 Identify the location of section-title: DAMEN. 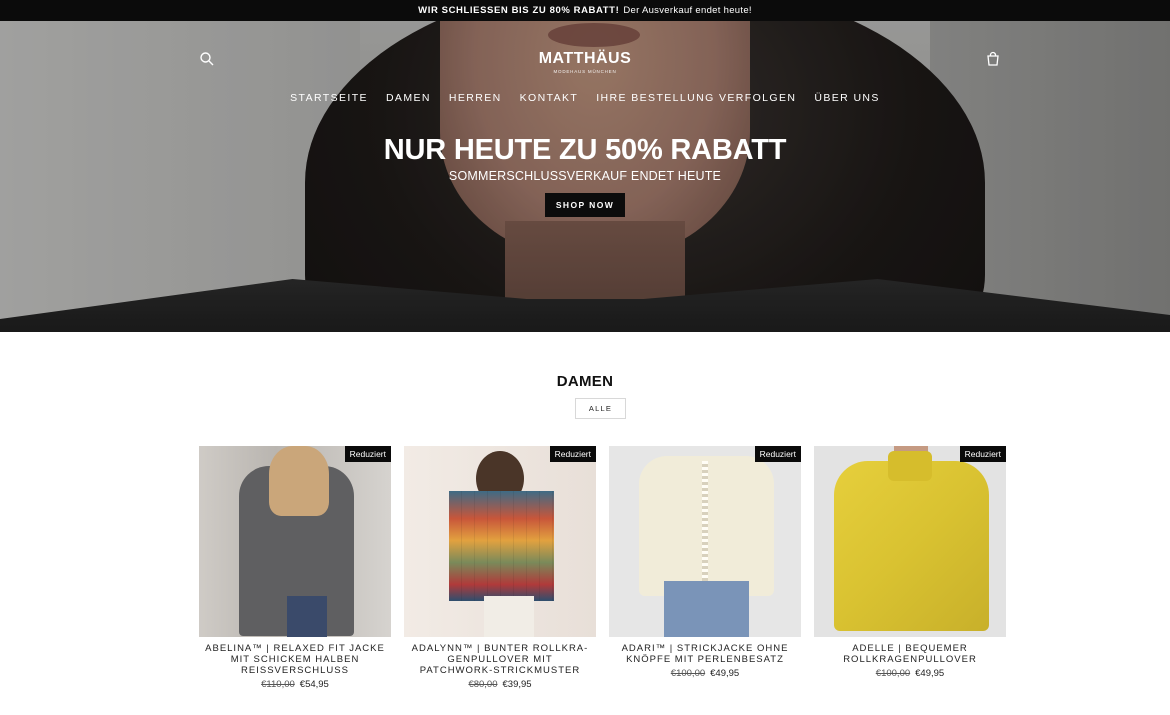
(585, 381).